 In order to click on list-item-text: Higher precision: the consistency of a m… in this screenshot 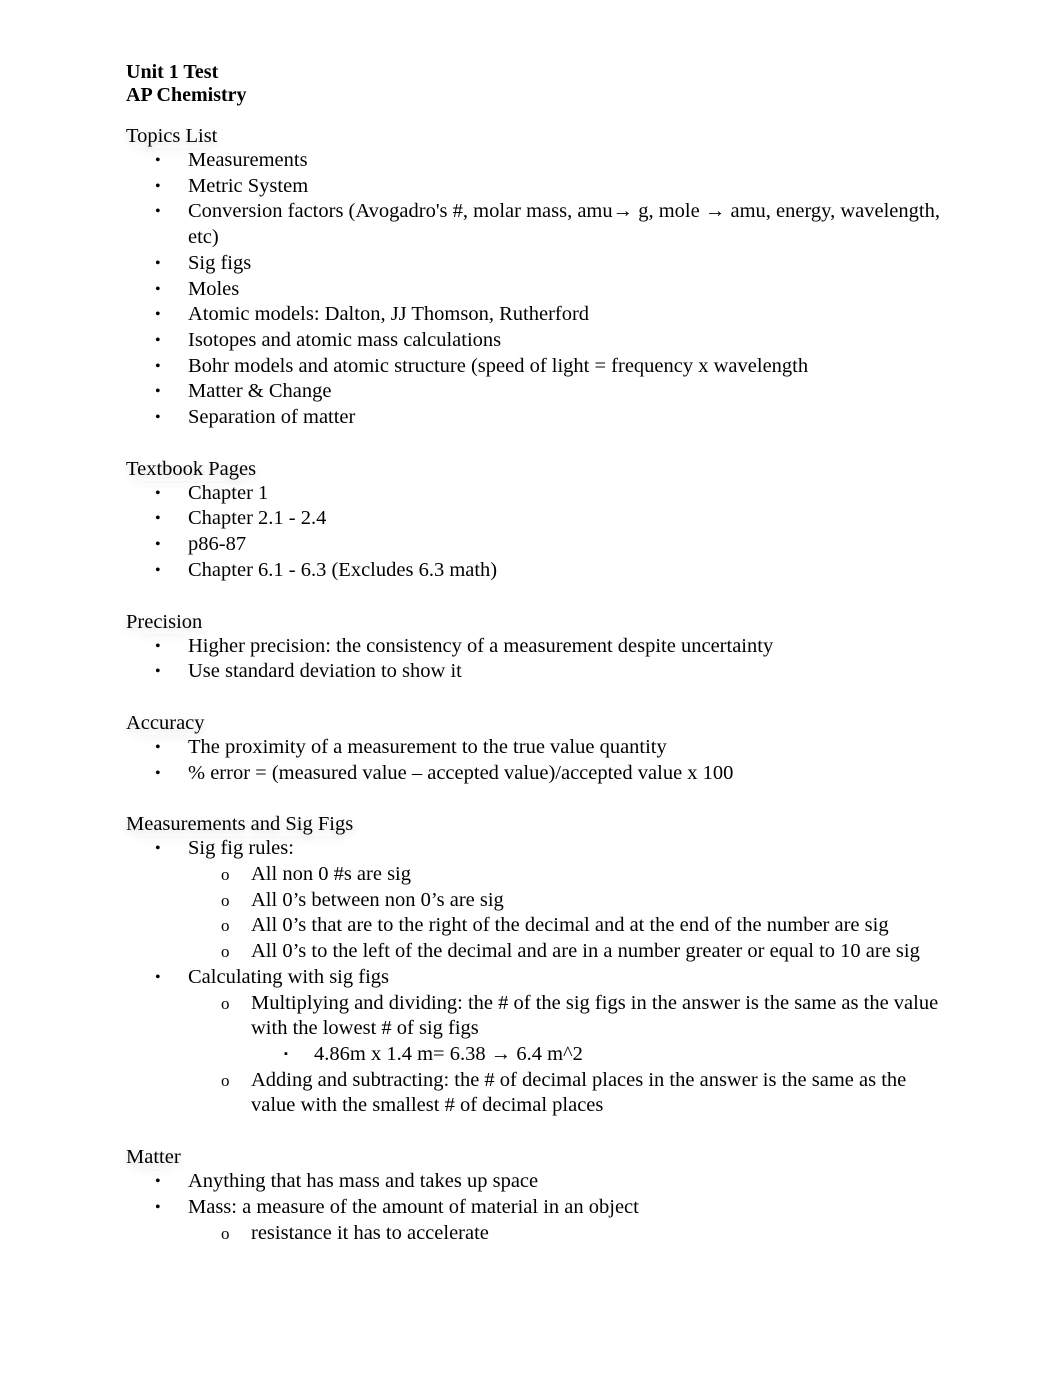, I will do `click(481, 645)`.